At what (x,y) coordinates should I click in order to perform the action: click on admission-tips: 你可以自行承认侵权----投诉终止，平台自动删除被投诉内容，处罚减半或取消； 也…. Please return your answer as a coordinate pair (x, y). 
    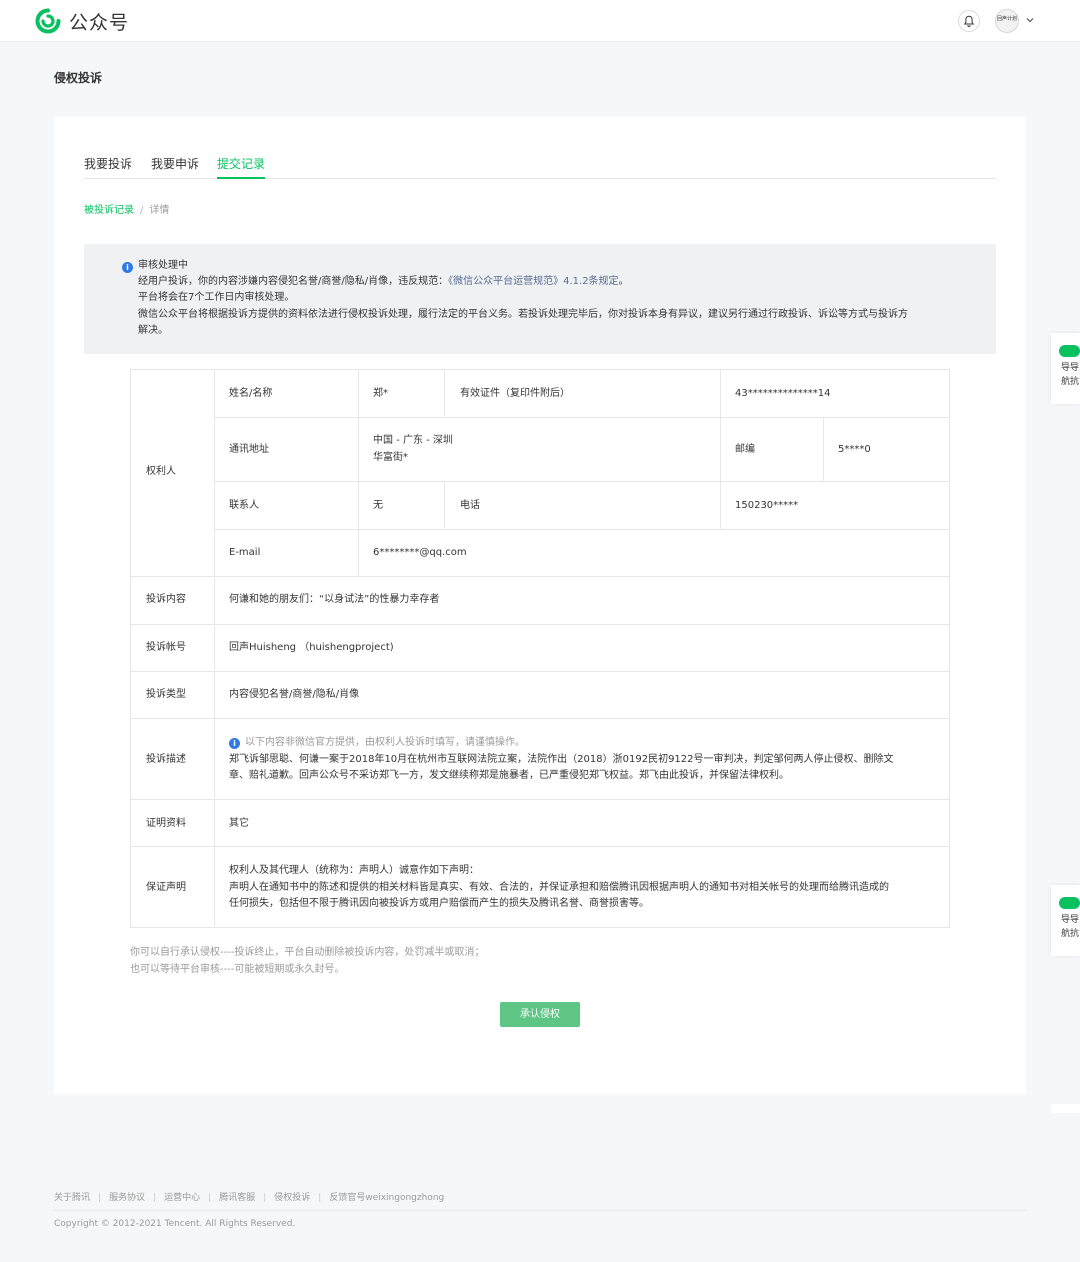
    Looking at the image, I should click on (307, 961).